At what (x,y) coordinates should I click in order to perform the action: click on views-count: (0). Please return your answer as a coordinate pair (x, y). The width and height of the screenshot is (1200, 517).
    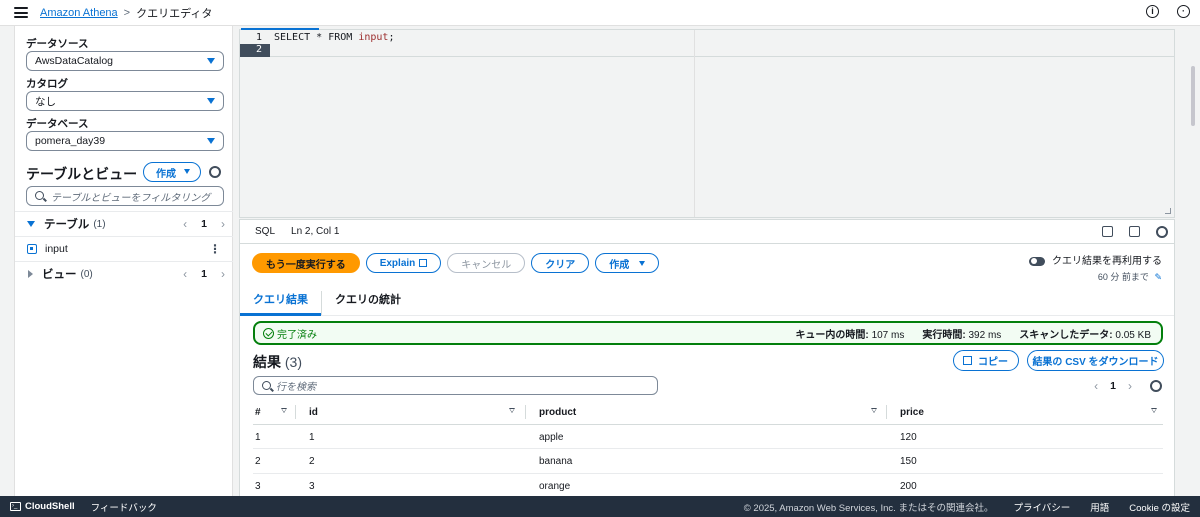
    Looking at the image, I should click on (86, 274).